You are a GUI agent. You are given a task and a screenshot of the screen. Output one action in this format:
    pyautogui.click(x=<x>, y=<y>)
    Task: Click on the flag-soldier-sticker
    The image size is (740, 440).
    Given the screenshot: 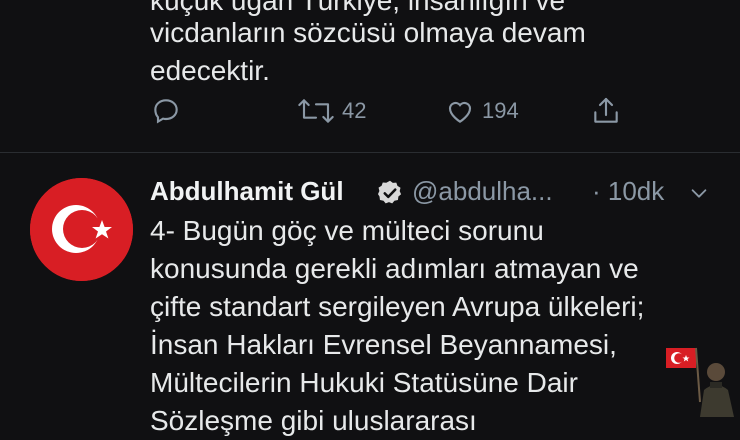 What is the action you would take?
    pyautogui.click(x=702, y=379)
    